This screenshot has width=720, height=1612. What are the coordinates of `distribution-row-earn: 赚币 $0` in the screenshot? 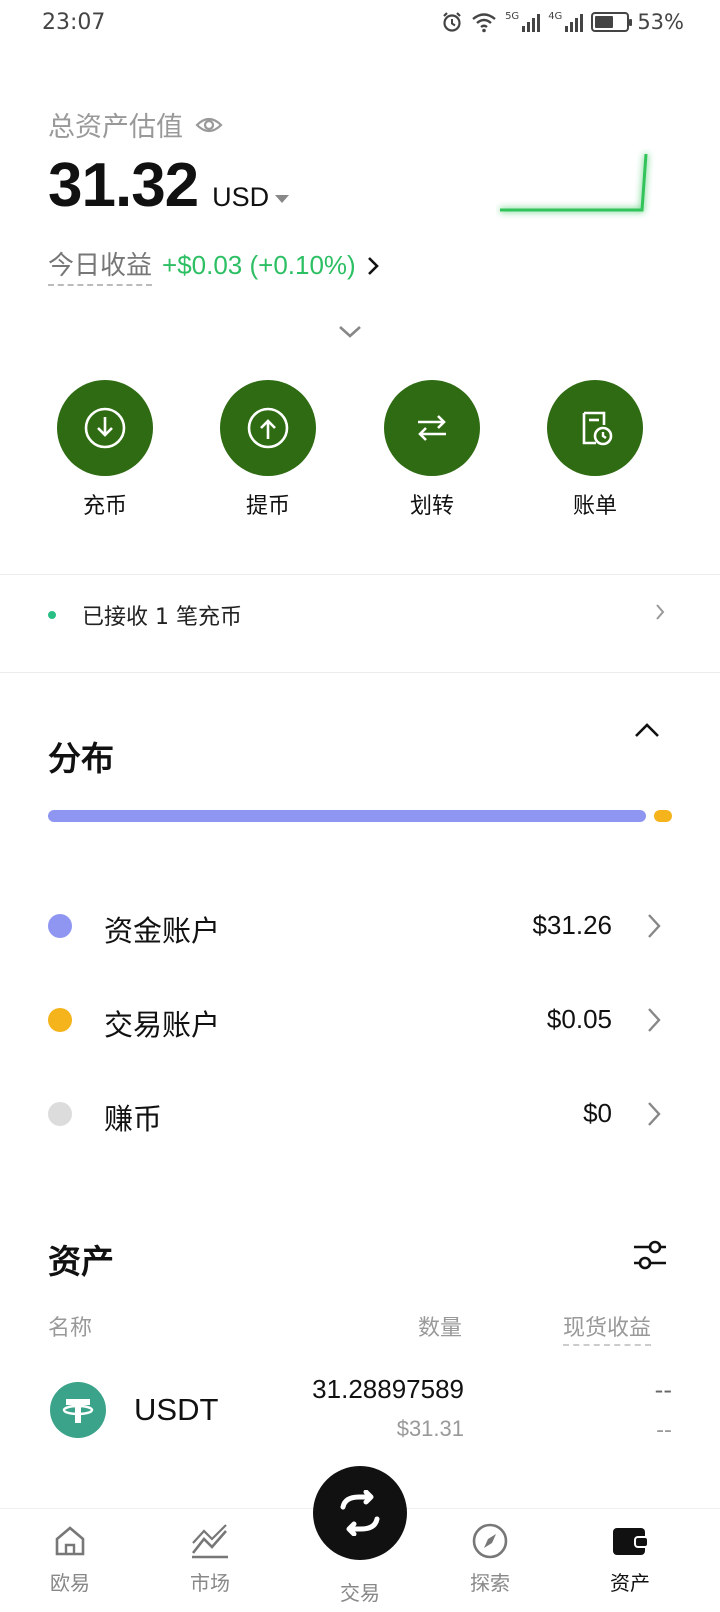 It's located at (360, 1114).